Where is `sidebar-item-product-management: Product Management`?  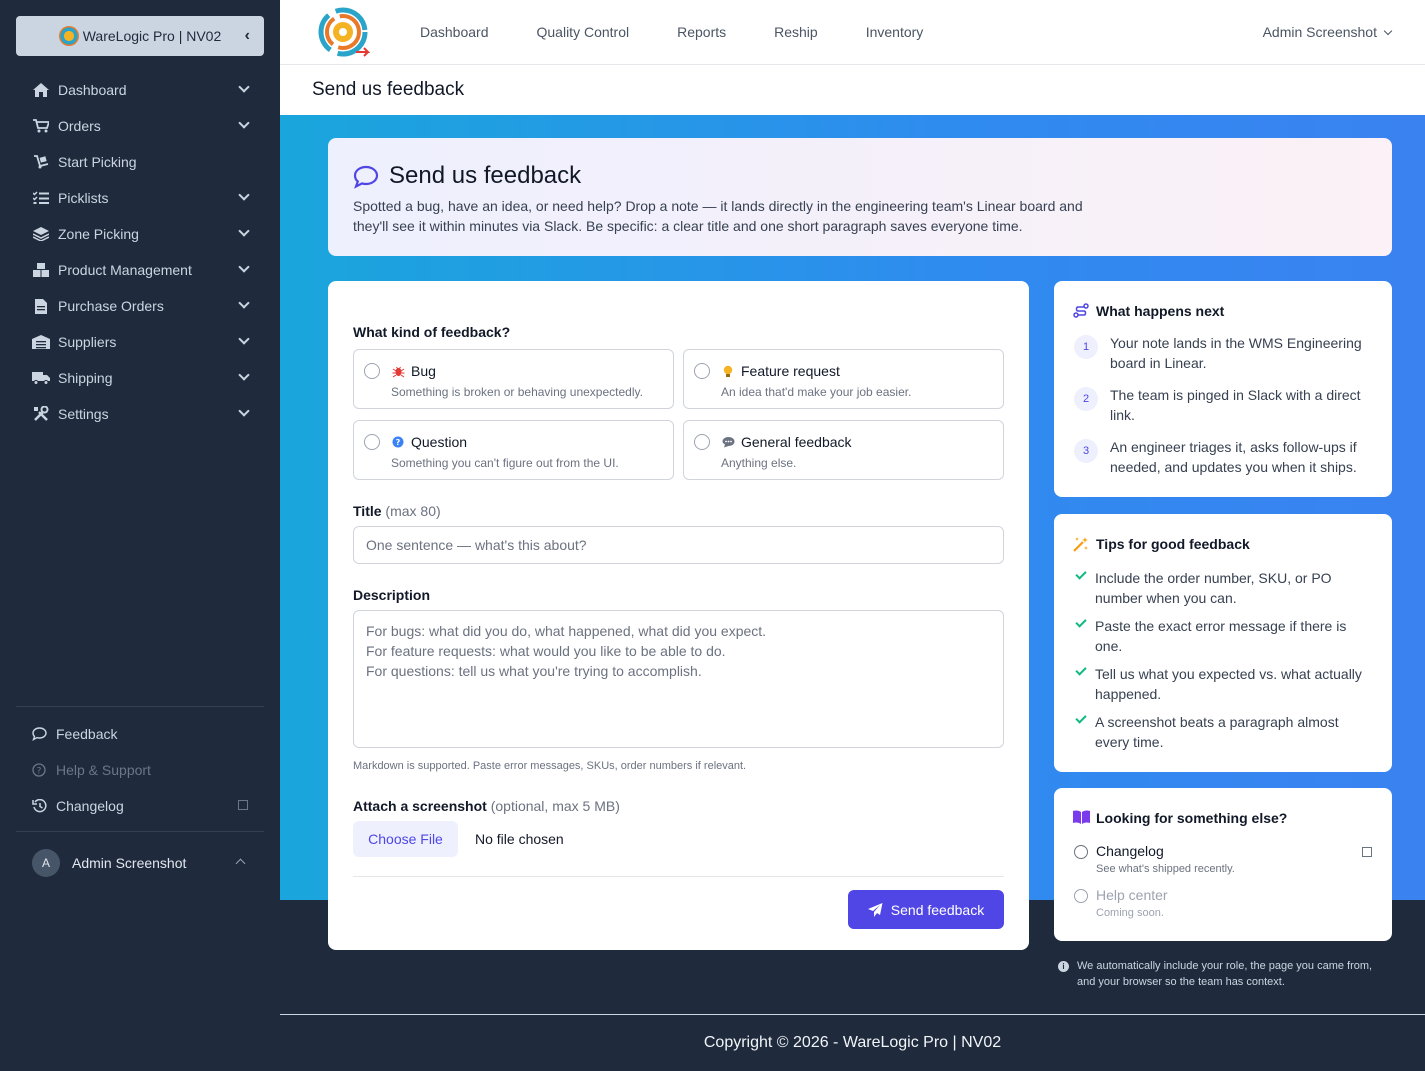 sidebar-item-product-management: Product Management is located at coordinates (140, 270).